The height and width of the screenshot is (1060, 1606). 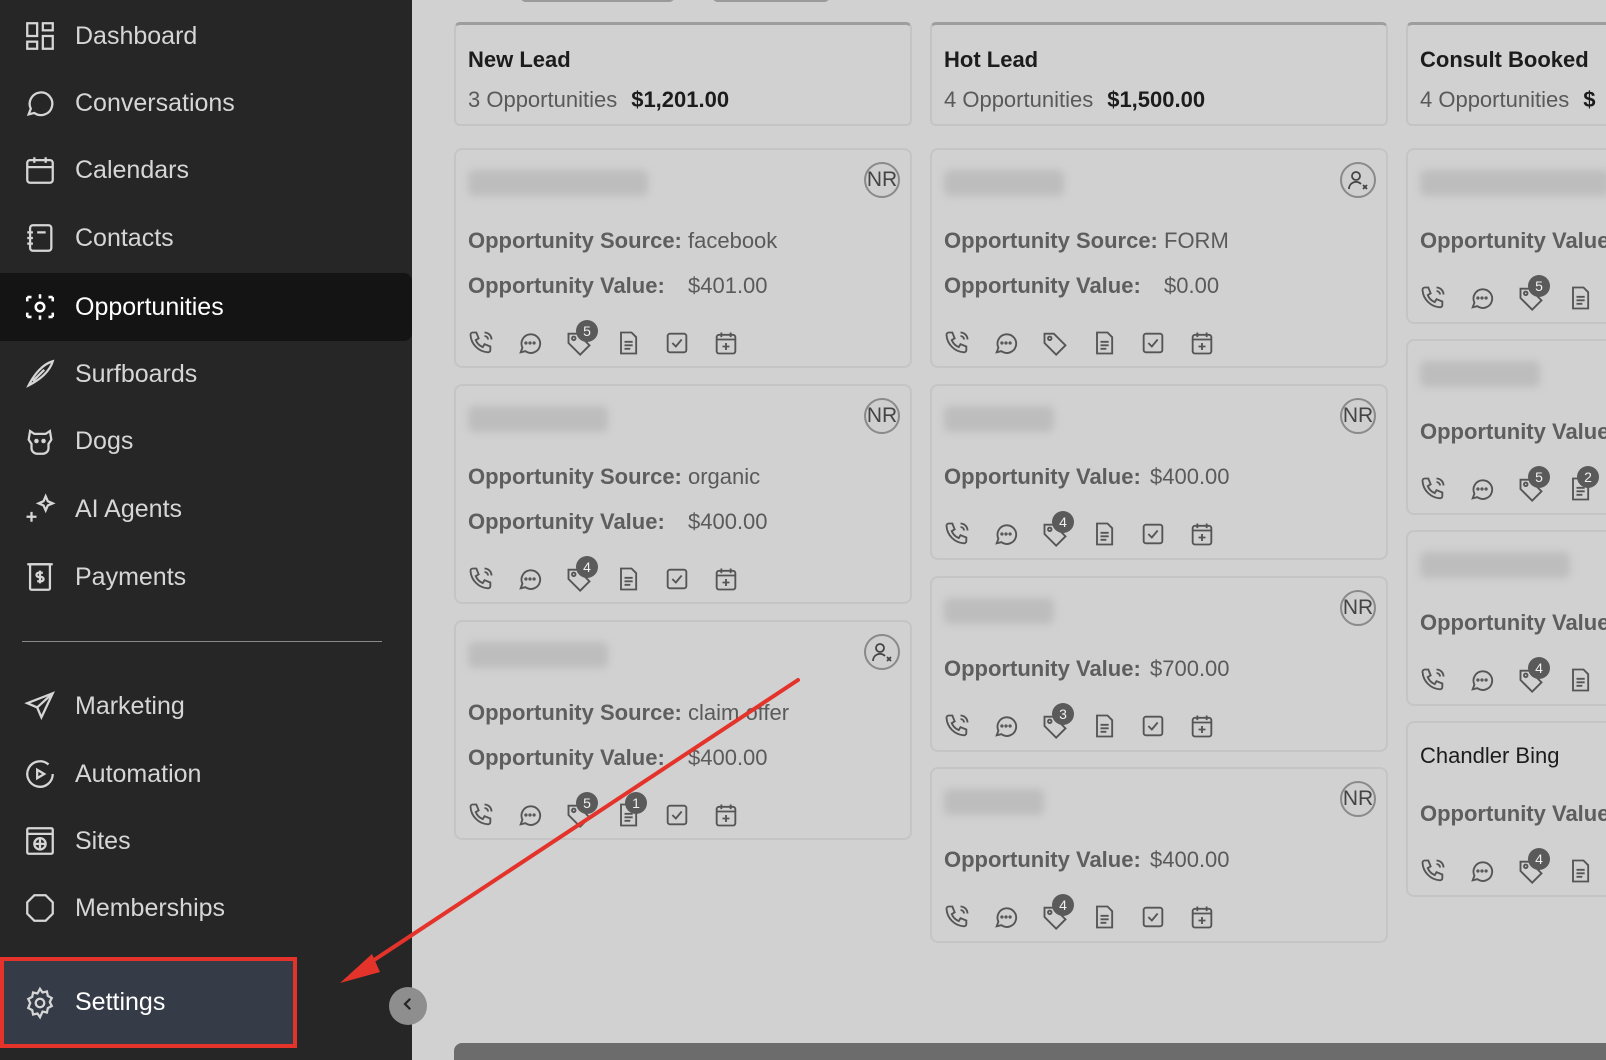 I want to click on opportunity-card: Chandler Bing Opportunity Value: 4, so click(x=1506, y=809).